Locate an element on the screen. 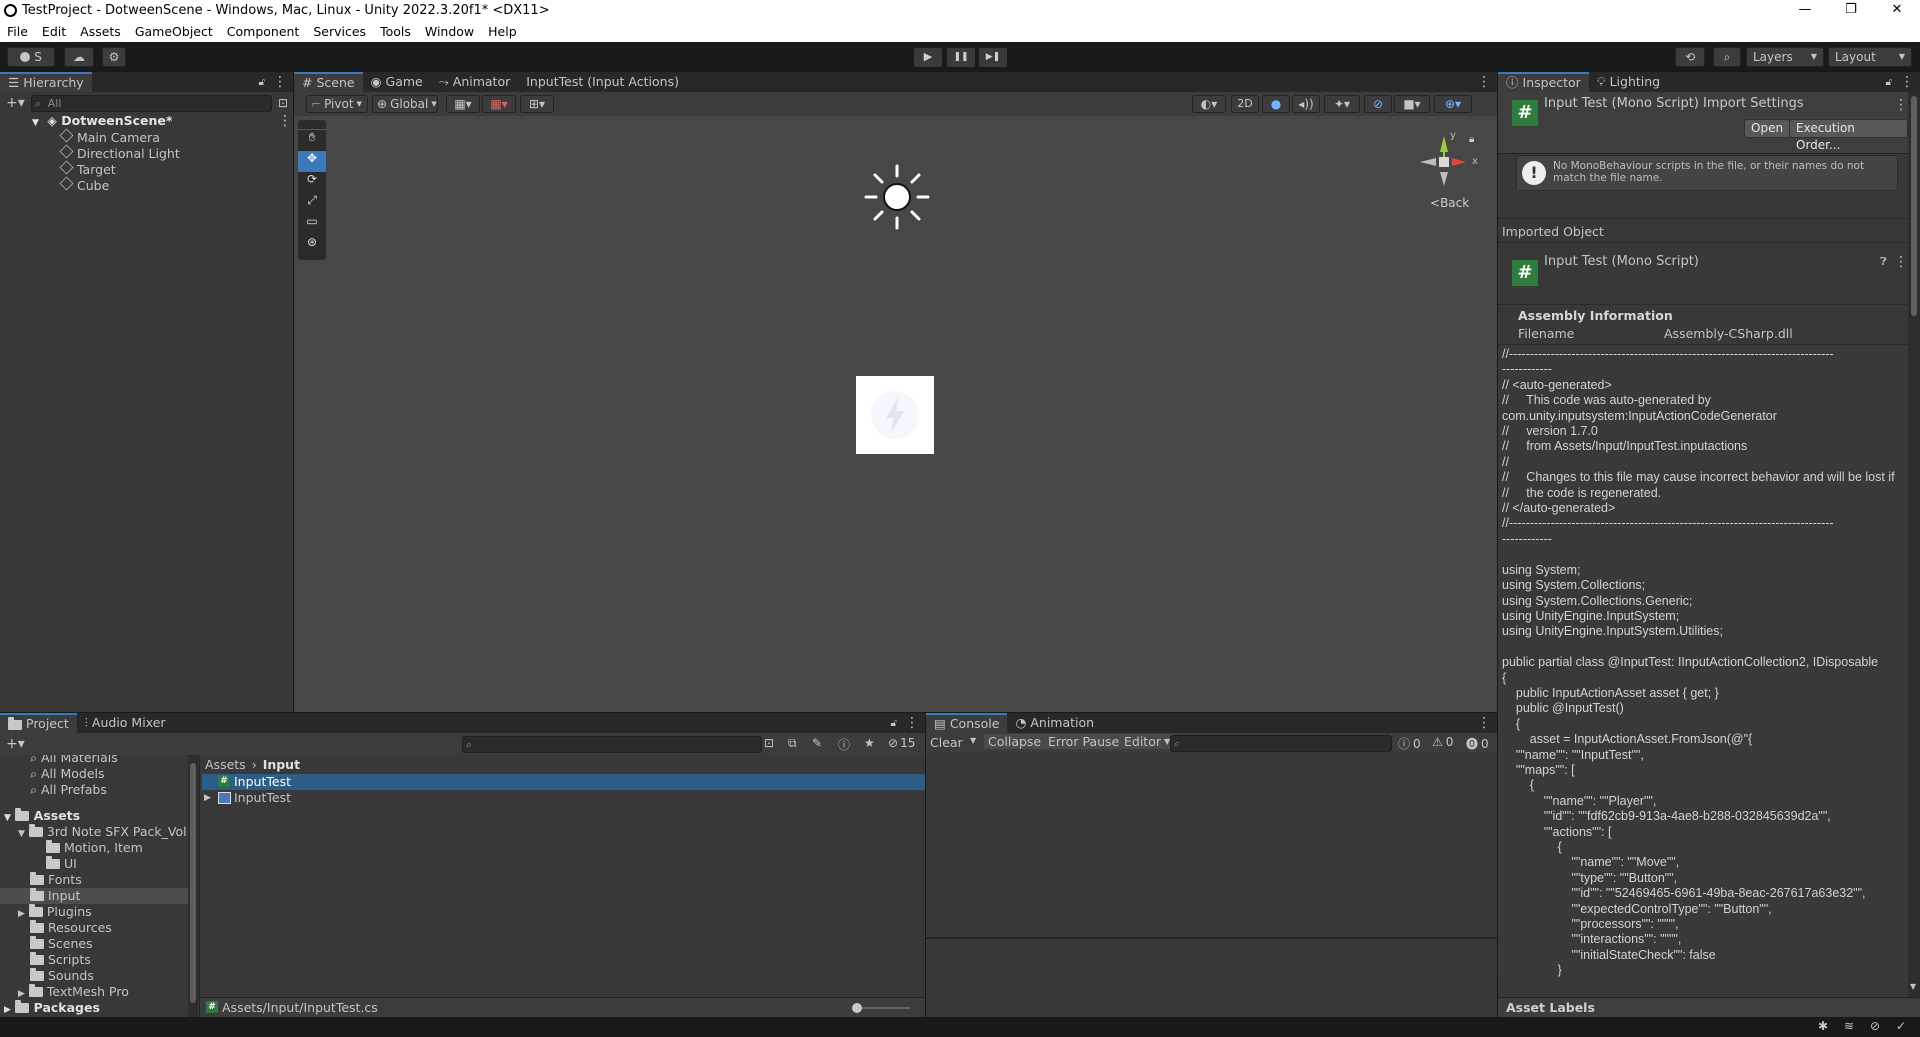  tree-assets-root: ▼ Assets is located at coordinates (42, 816).